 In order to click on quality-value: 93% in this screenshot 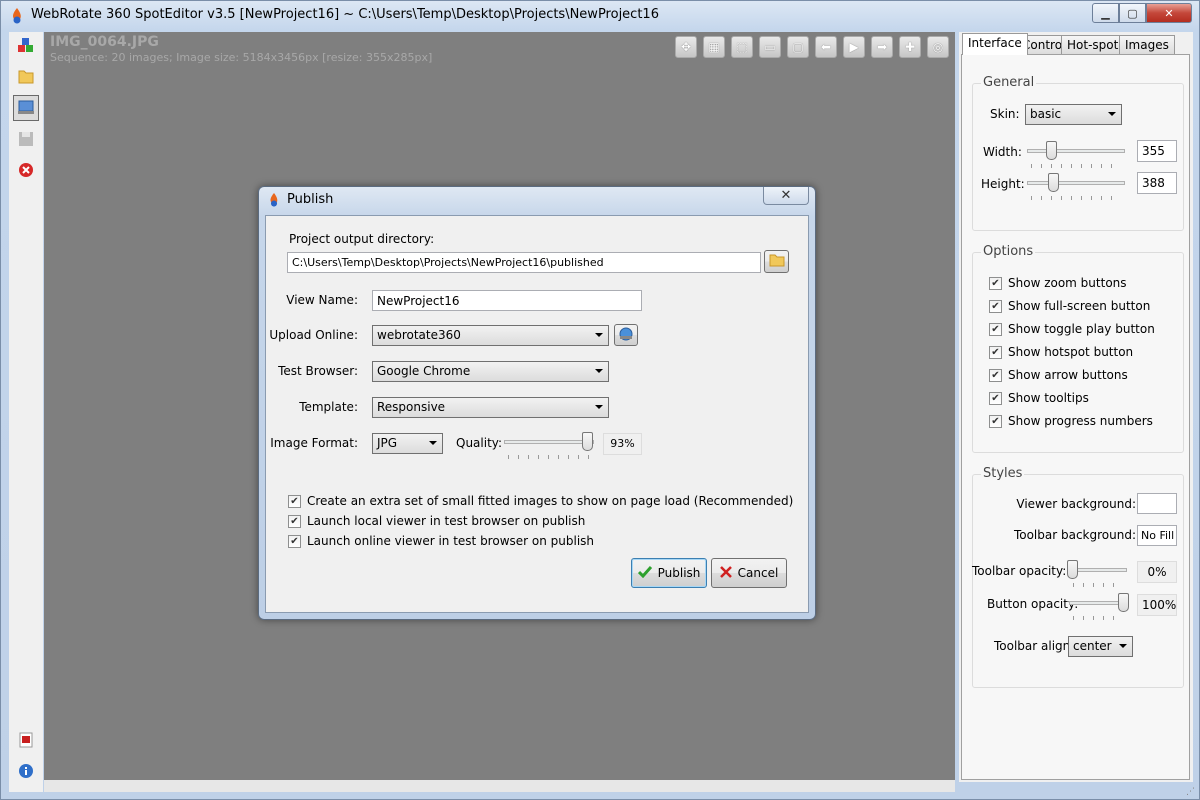, I will do `click(622, 444)`.